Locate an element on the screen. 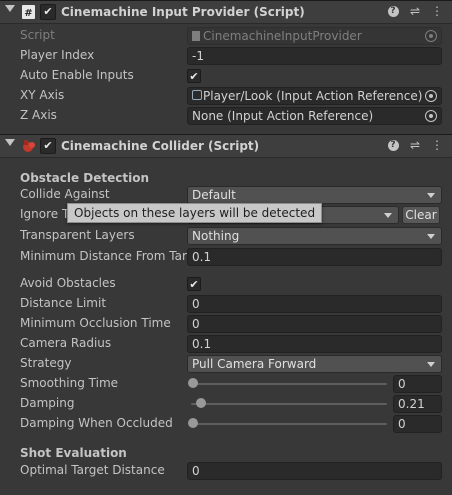  collider-header: ✔ Cinemachine Collider (Script) ? ⇌ ⋮ is located at coordinates (226, 146).